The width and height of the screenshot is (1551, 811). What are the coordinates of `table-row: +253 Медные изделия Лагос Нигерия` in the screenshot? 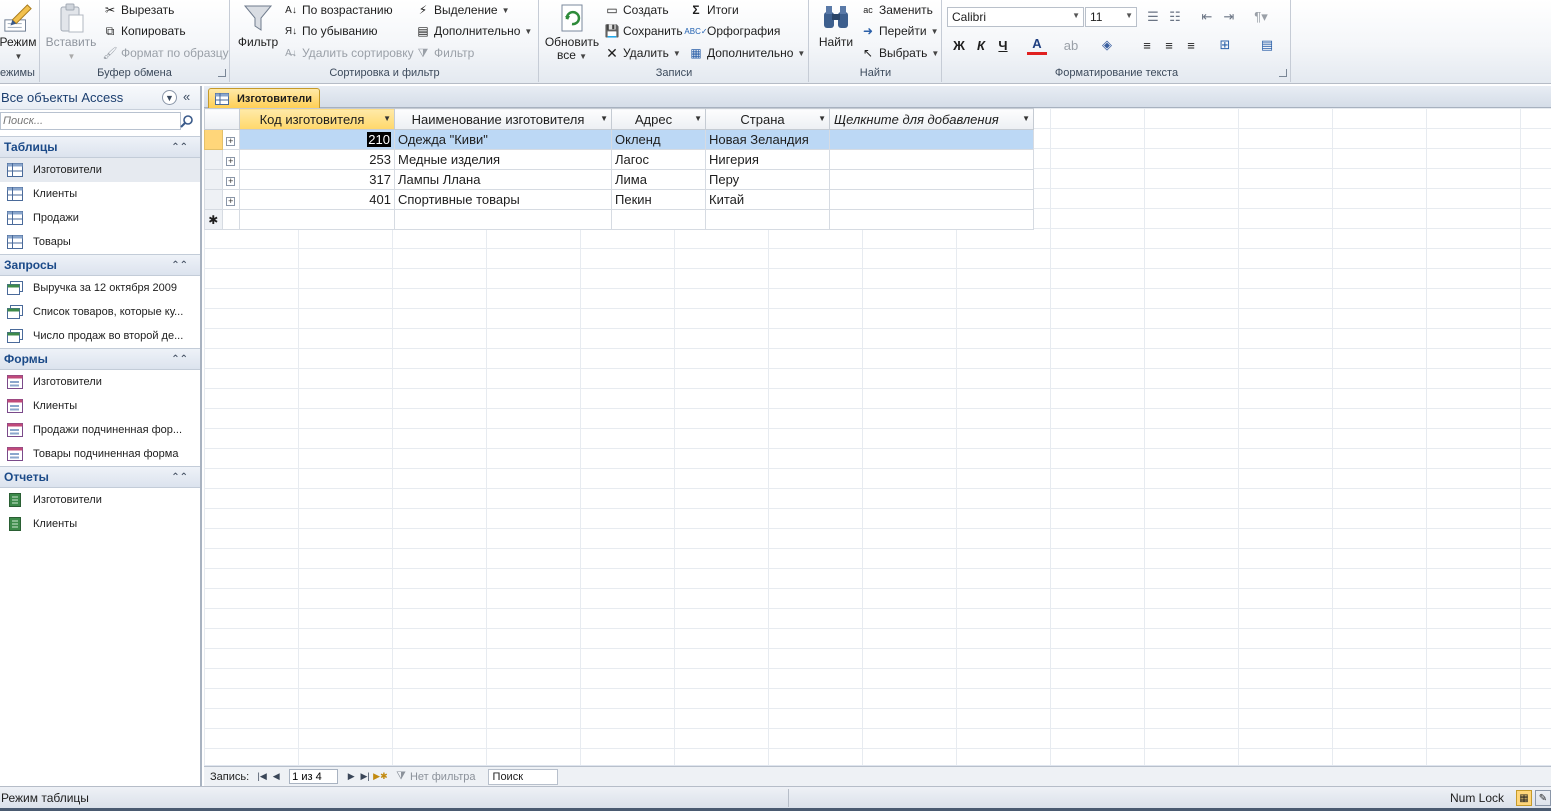 It's located at (619, 159).